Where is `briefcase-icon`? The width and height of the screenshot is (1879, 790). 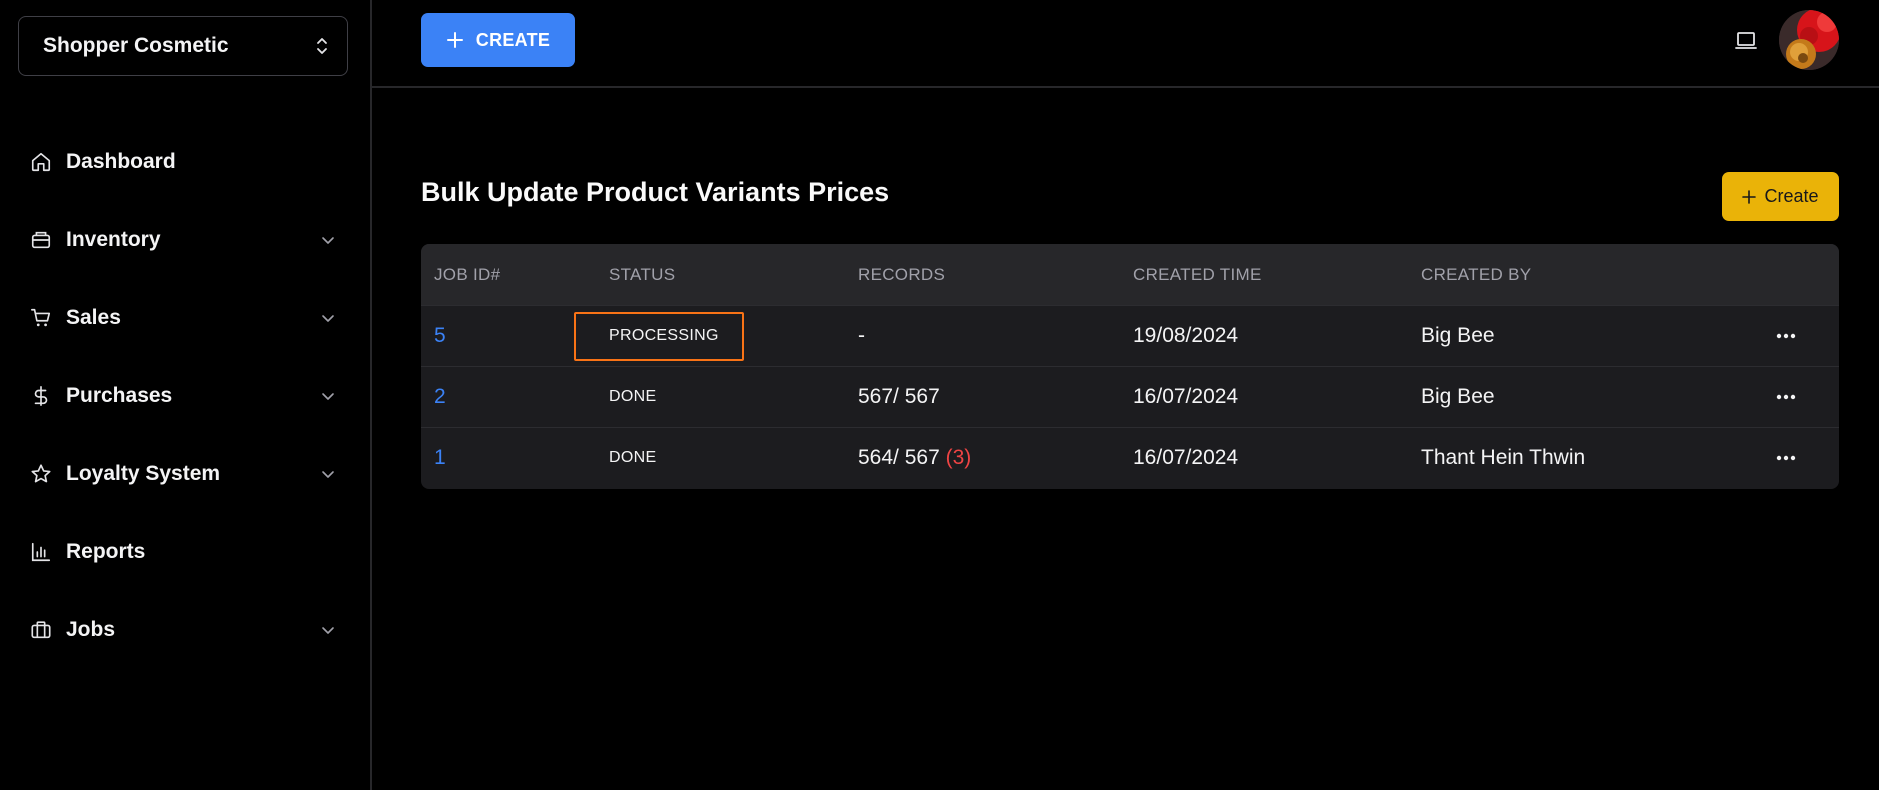
briefcase-icon is located at coordinates (41, 630).